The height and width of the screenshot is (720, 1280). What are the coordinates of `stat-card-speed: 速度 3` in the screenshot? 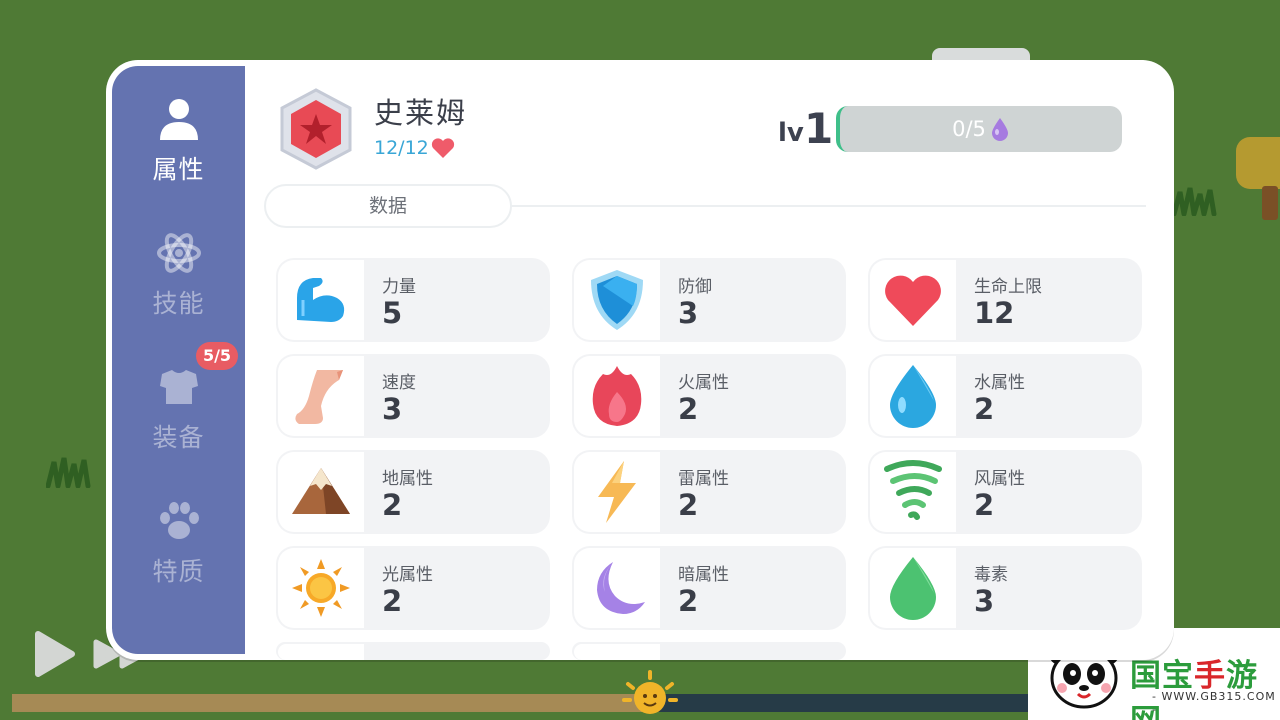 It's located at (413, 396).